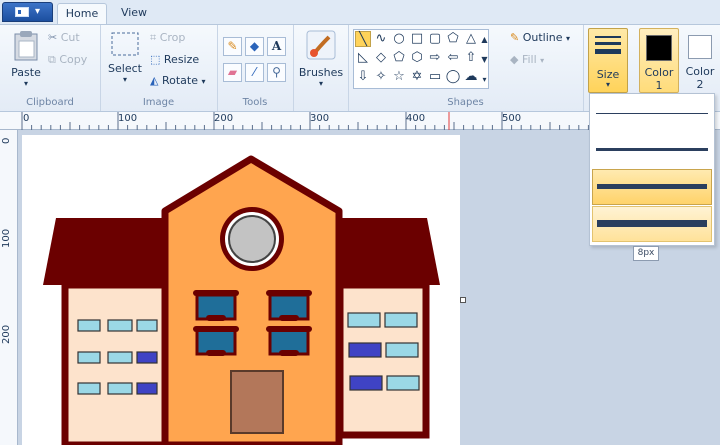 This screenshot has width=720, height=445. What do you see at coordinates (276, 72) in the screenshot?
I see `magnifier-icon: ⚲` at bounding box center [276, 72].